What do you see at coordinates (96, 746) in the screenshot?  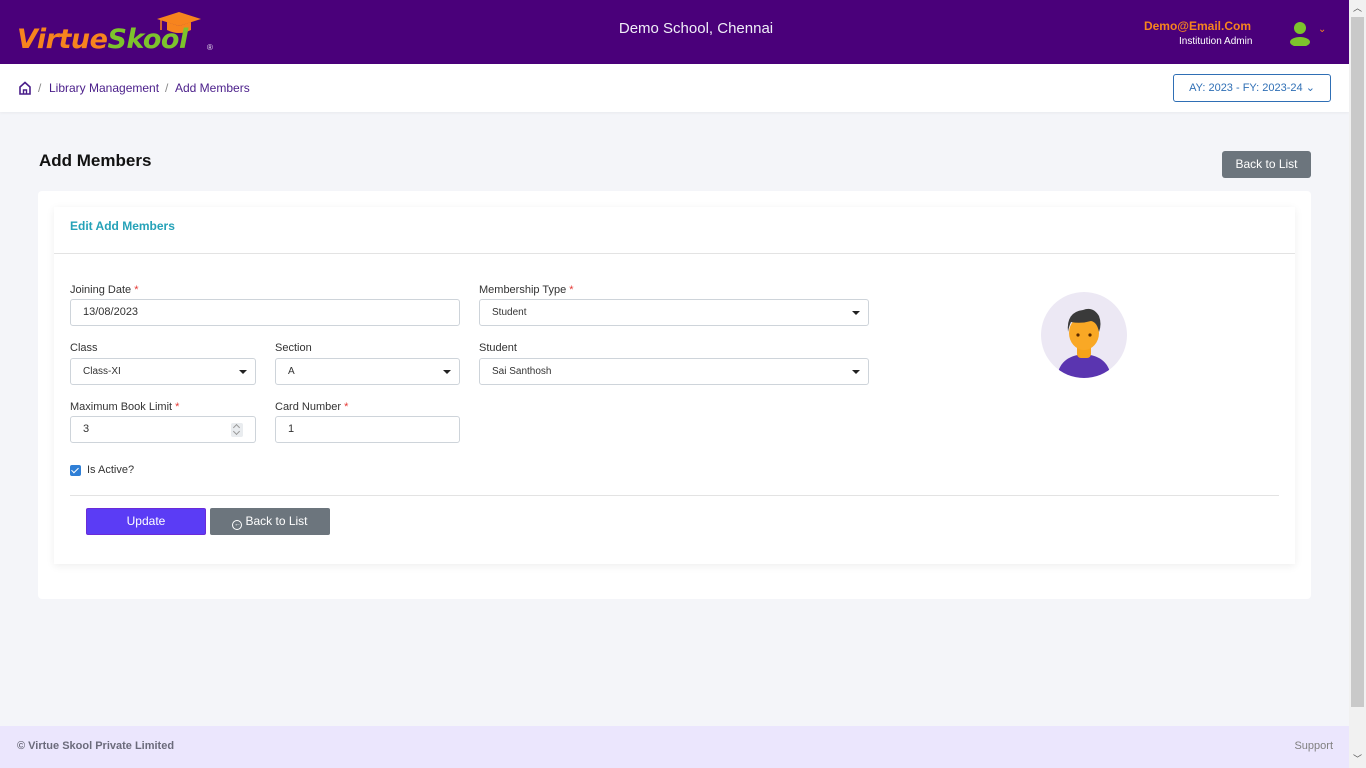 I see `footer-copyright: © Virtue Skool Private Limited` at bounding box center [96, 746].